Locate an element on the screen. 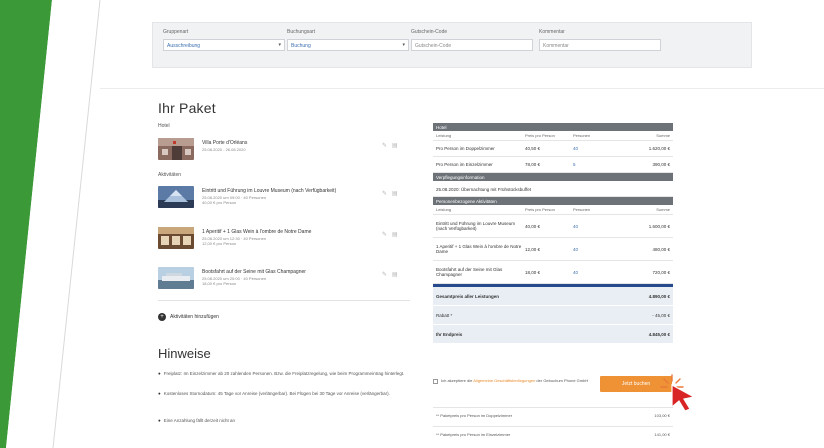 This screenshot has height=448, width=824. plus-circle-icon: + is located at coordinates (162, 317).